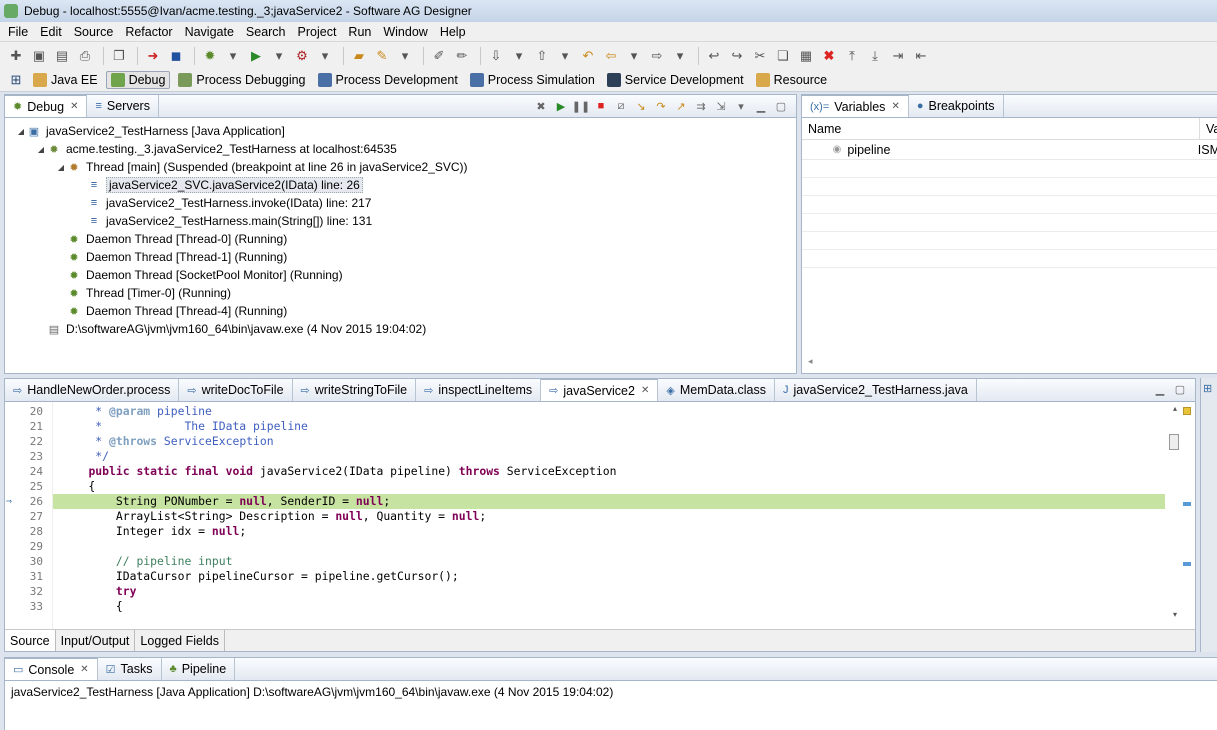  What do you see at coordinates (585, 426) in the screenshot?
I see `code-line: 21 * The IData pipeline` at bounding box center [585, 426].